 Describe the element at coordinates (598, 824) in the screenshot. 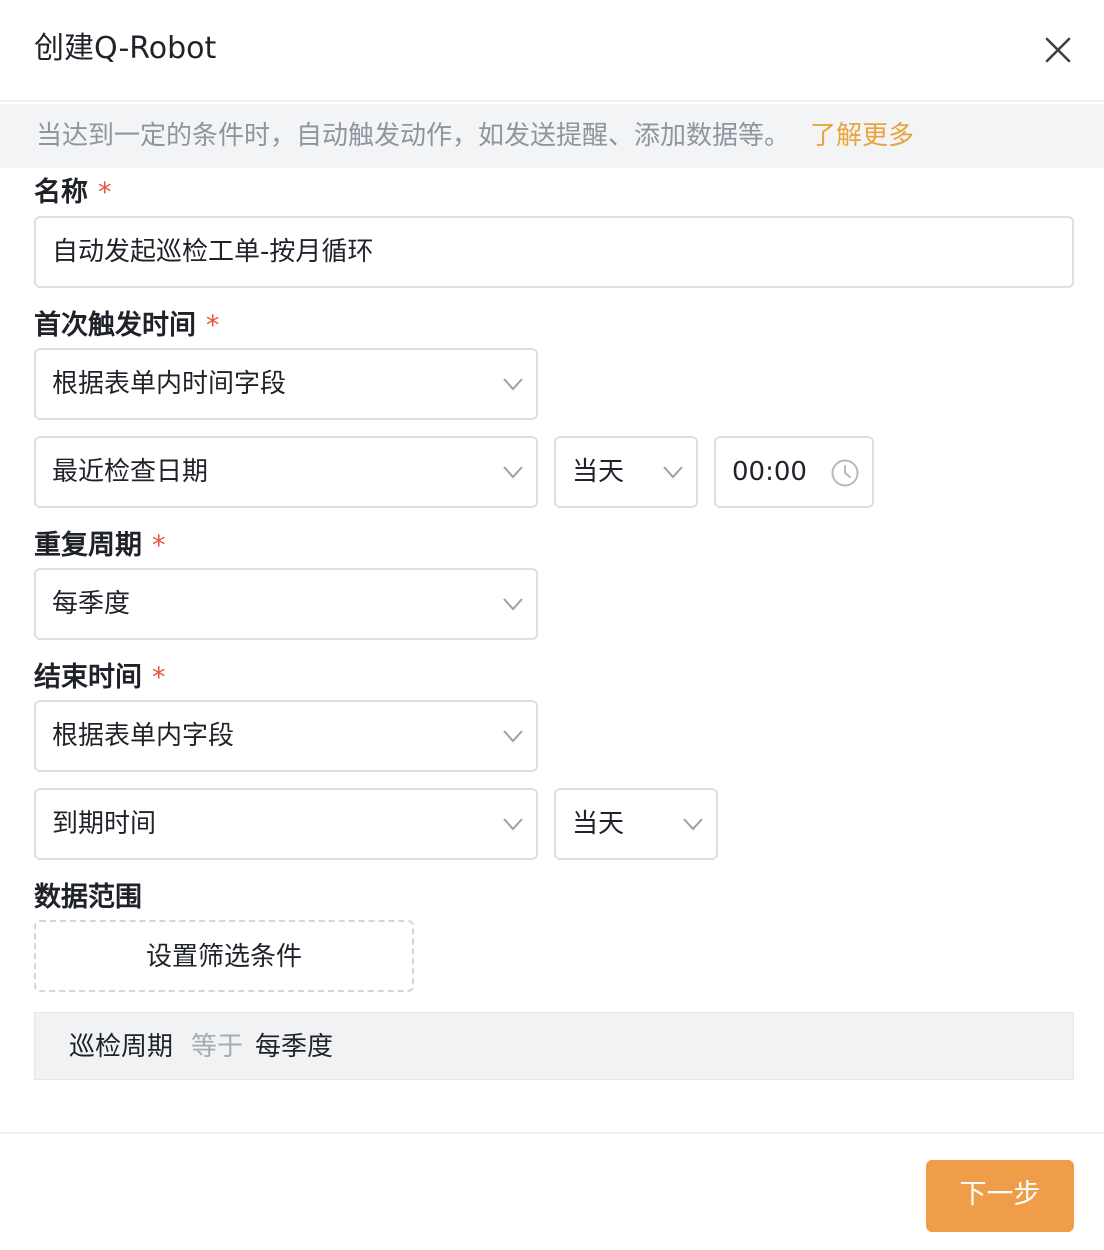

I see `end-time-offset-value: 当天` at that location.